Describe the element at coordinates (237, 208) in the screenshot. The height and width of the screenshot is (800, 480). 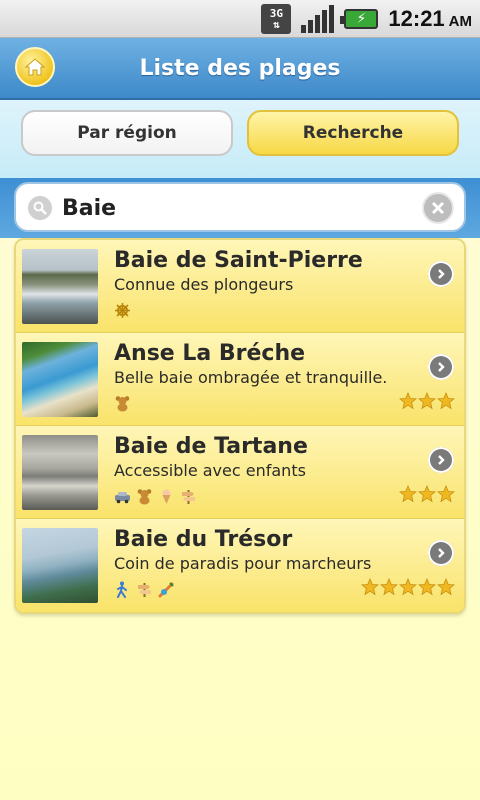
I see `search-input` at that location.